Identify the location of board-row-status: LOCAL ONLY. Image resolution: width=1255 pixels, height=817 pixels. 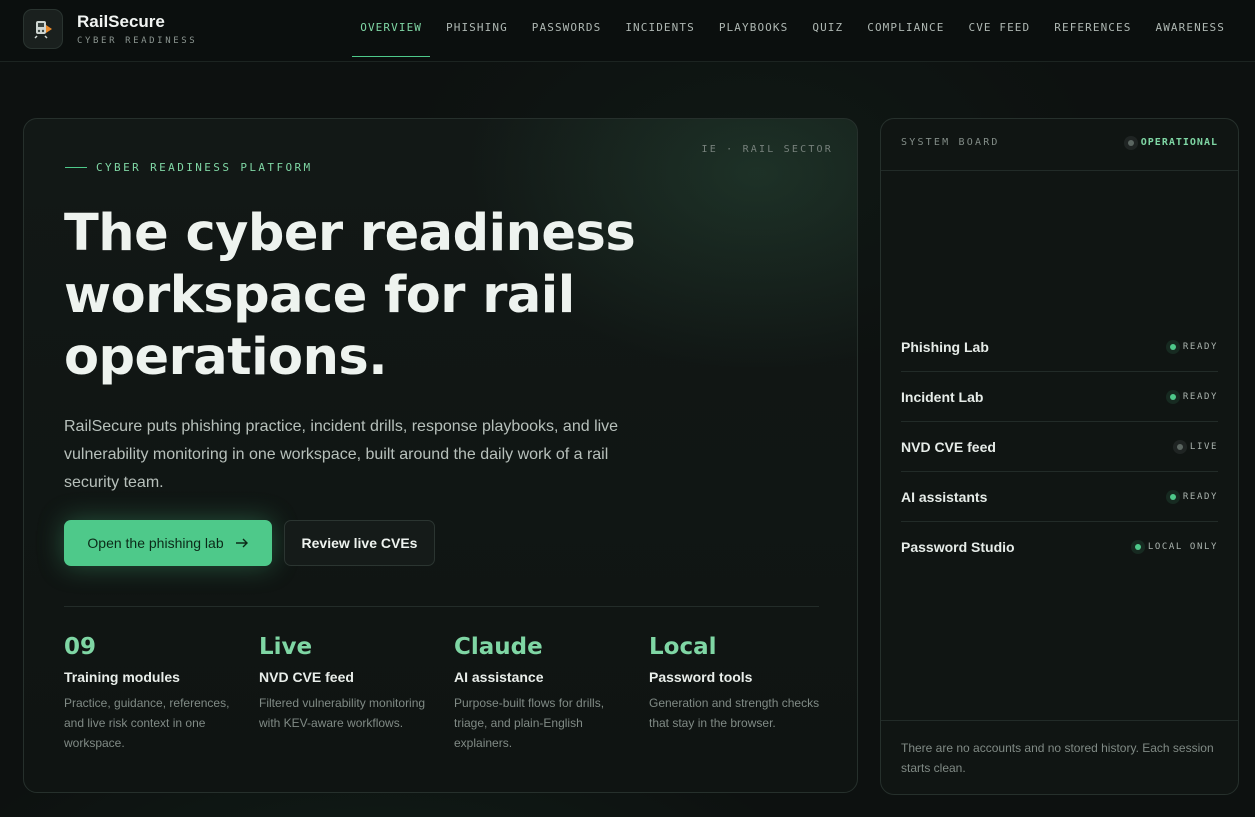
(1176, 546).